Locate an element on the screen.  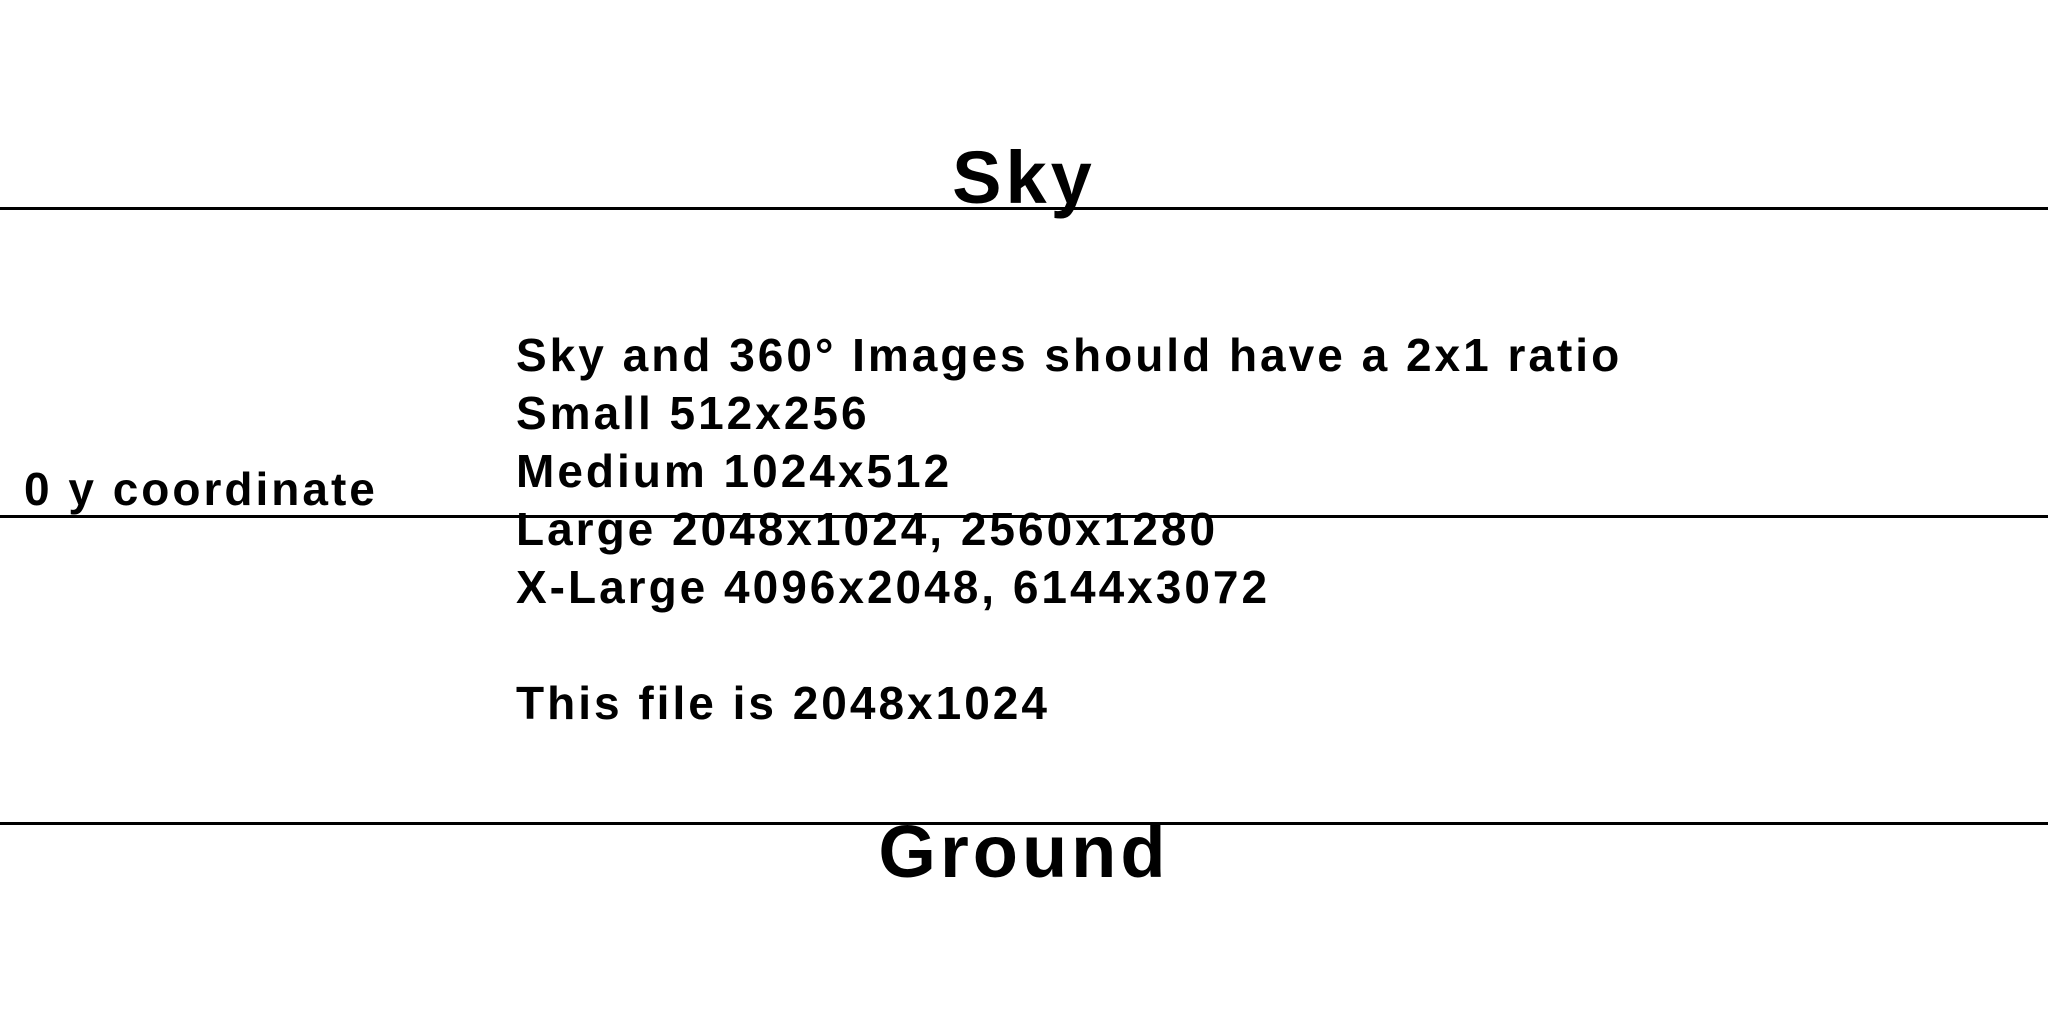
small-size: Small 512x256 is located at coordinates (693, 413).